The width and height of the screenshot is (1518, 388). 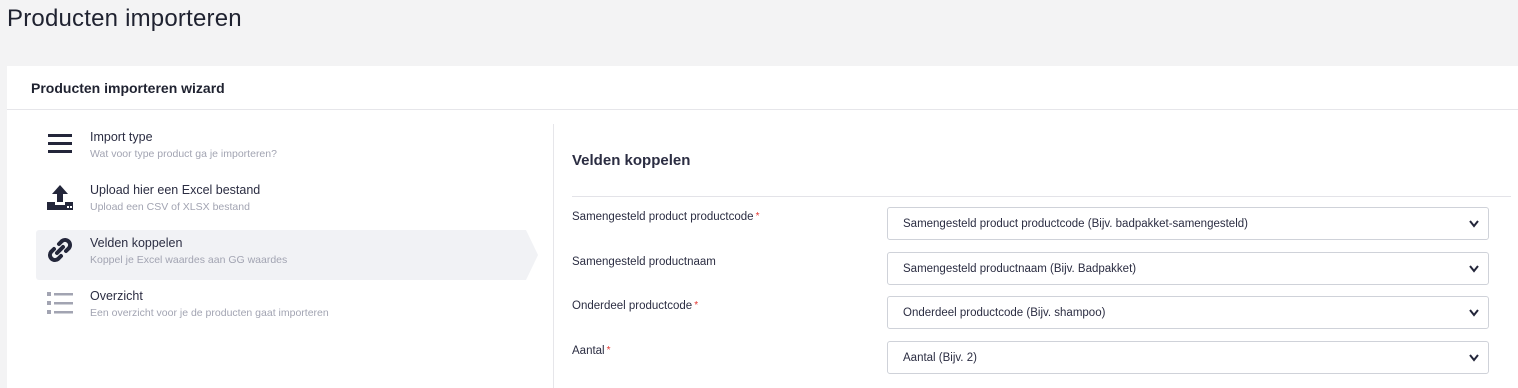 I want to click on field-label-samengesteld-productcode: Samengesteld product productcode *, so click(x=665, y=217).